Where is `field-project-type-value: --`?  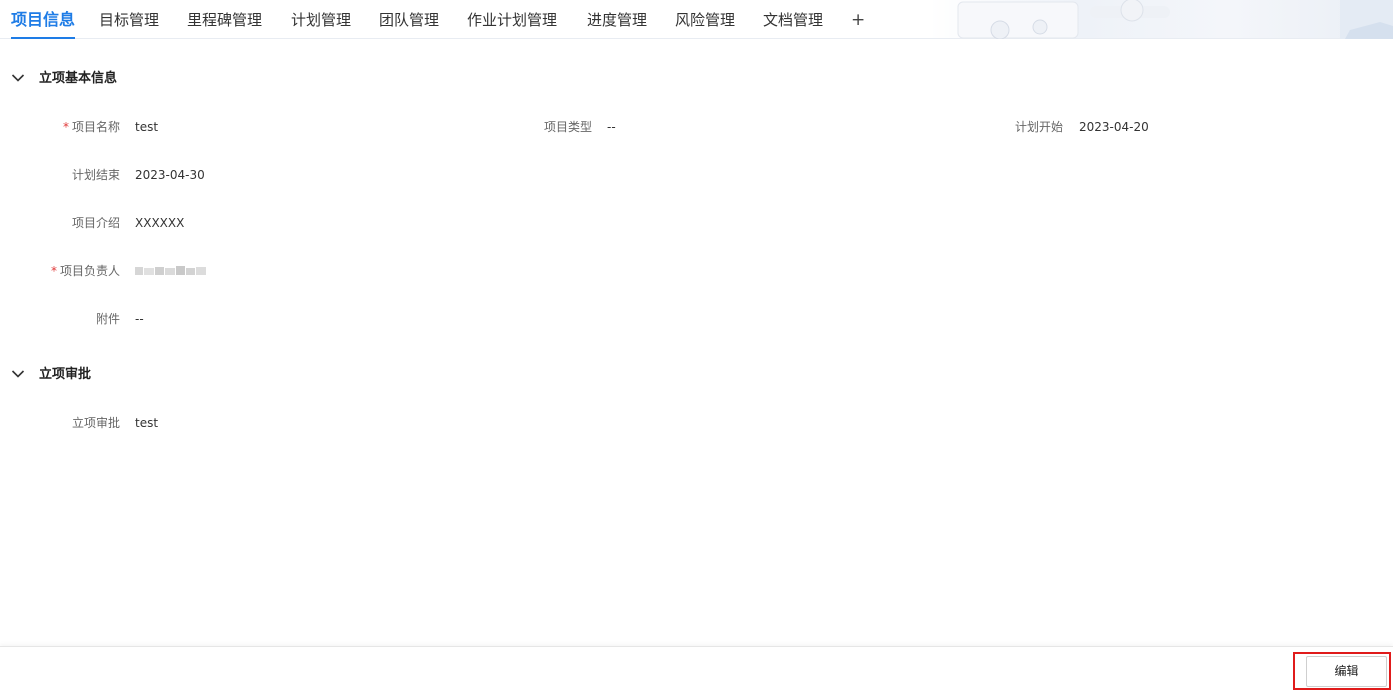
field-project-type-value: -- is located at coordinates (611, 127).